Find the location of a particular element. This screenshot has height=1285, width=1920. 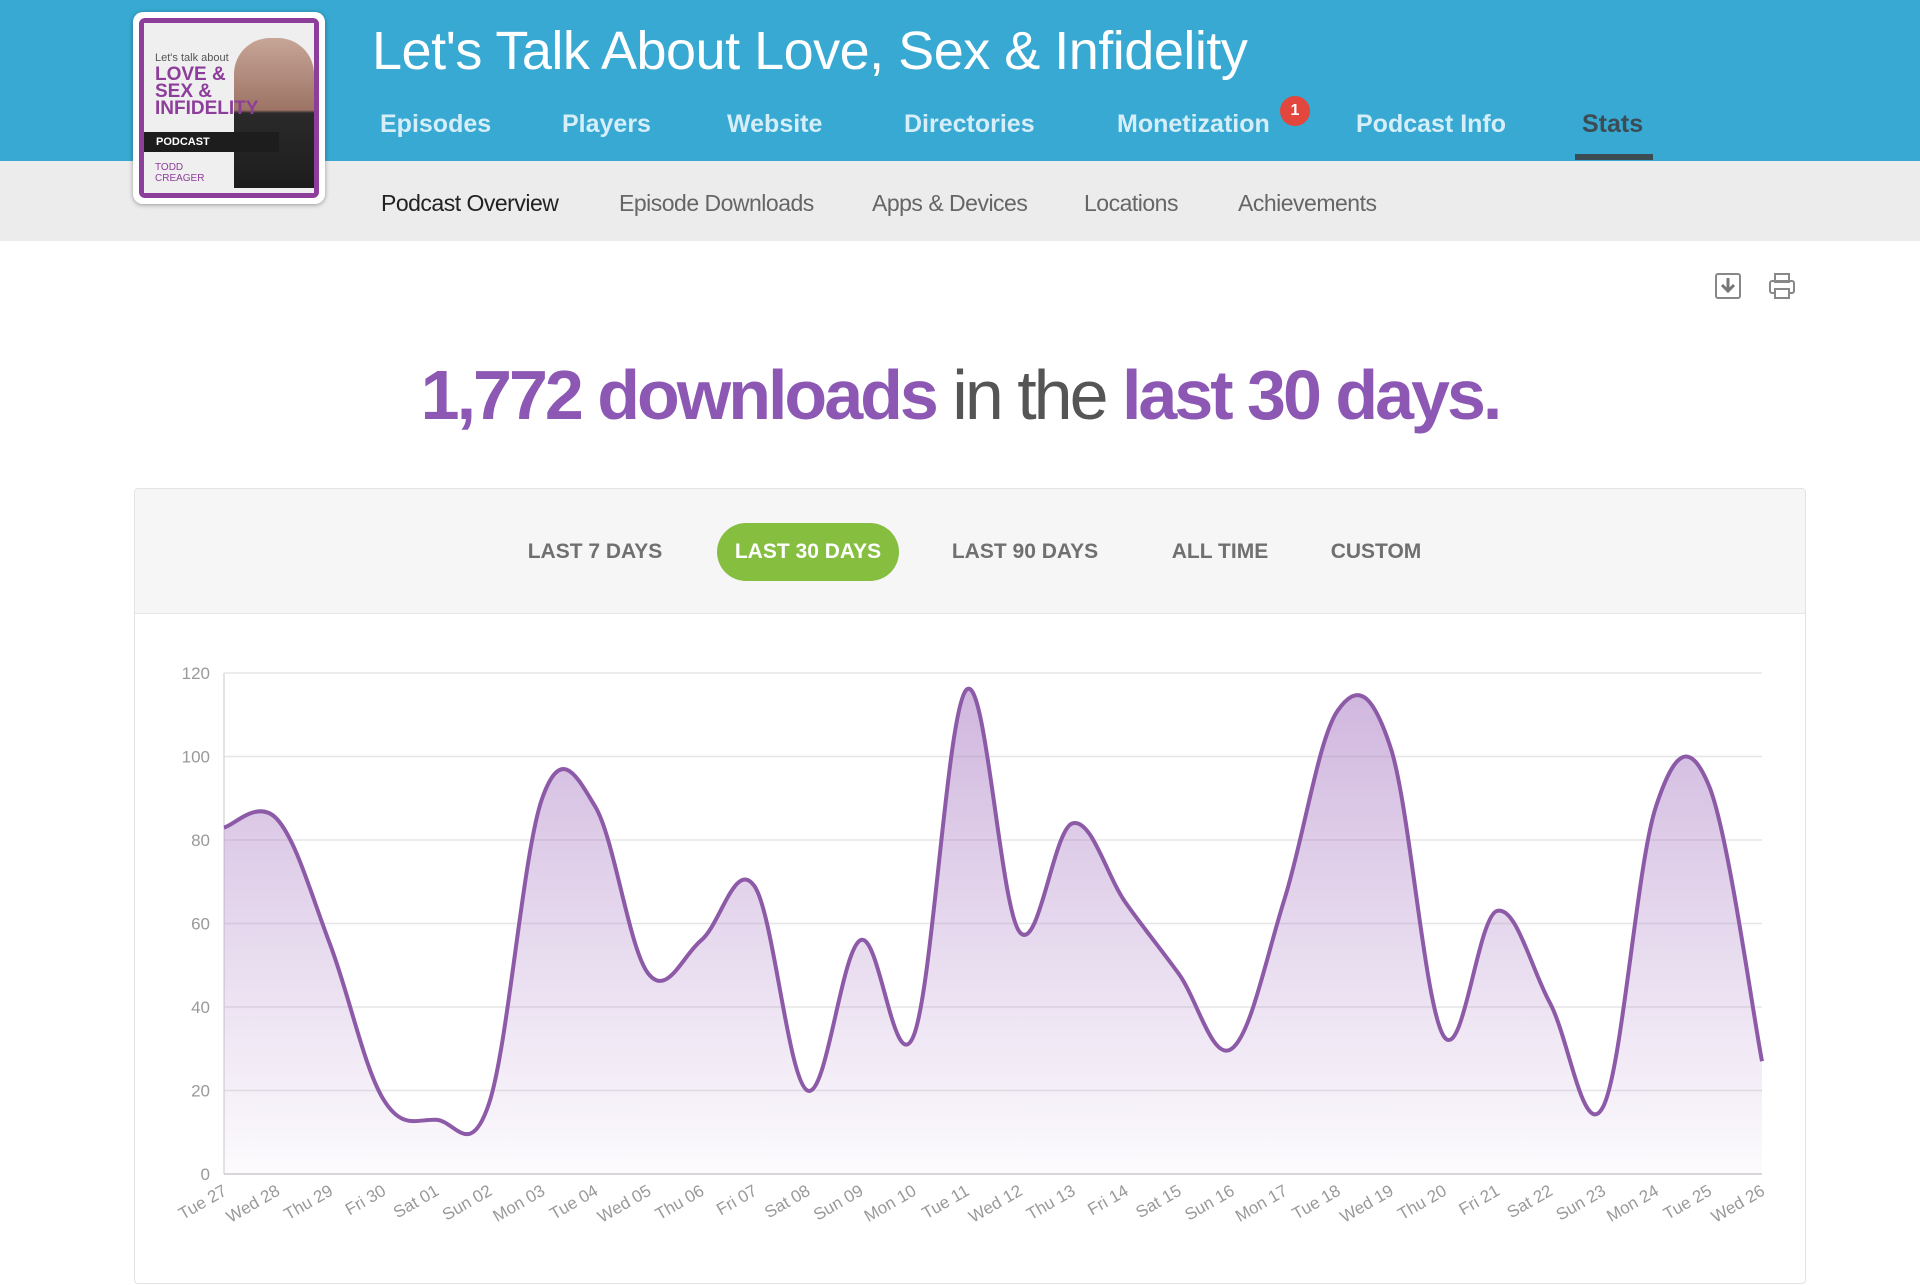

x-tick-label: Thu 29 is located at coordinates (308, 1202).